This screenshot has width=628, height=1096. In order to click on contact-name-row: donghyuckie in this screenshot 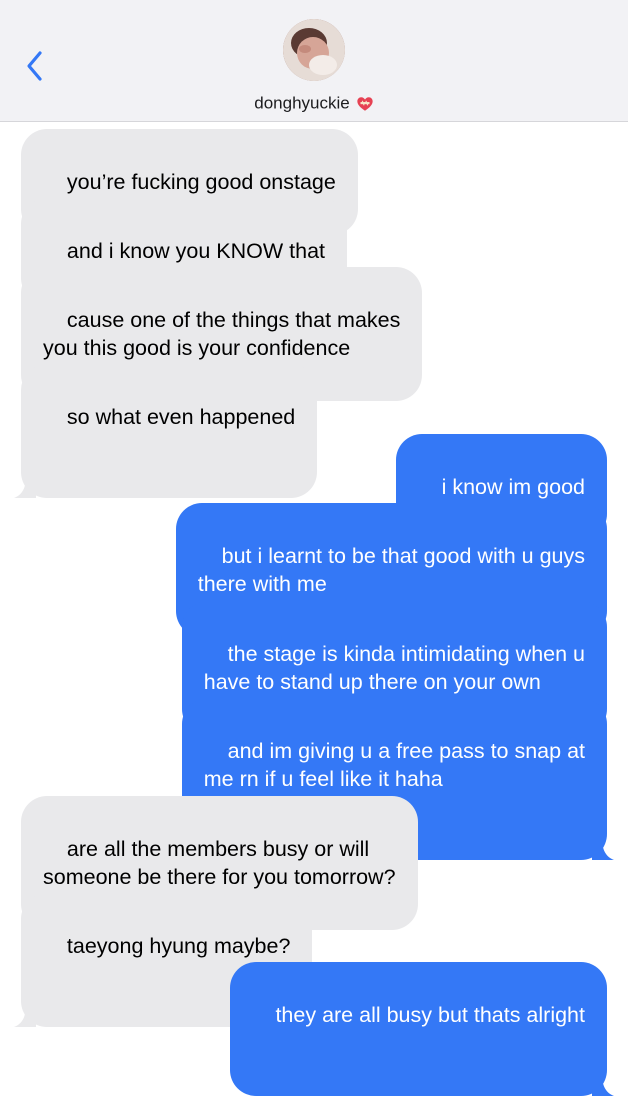, I will do `click(314, 103)`.